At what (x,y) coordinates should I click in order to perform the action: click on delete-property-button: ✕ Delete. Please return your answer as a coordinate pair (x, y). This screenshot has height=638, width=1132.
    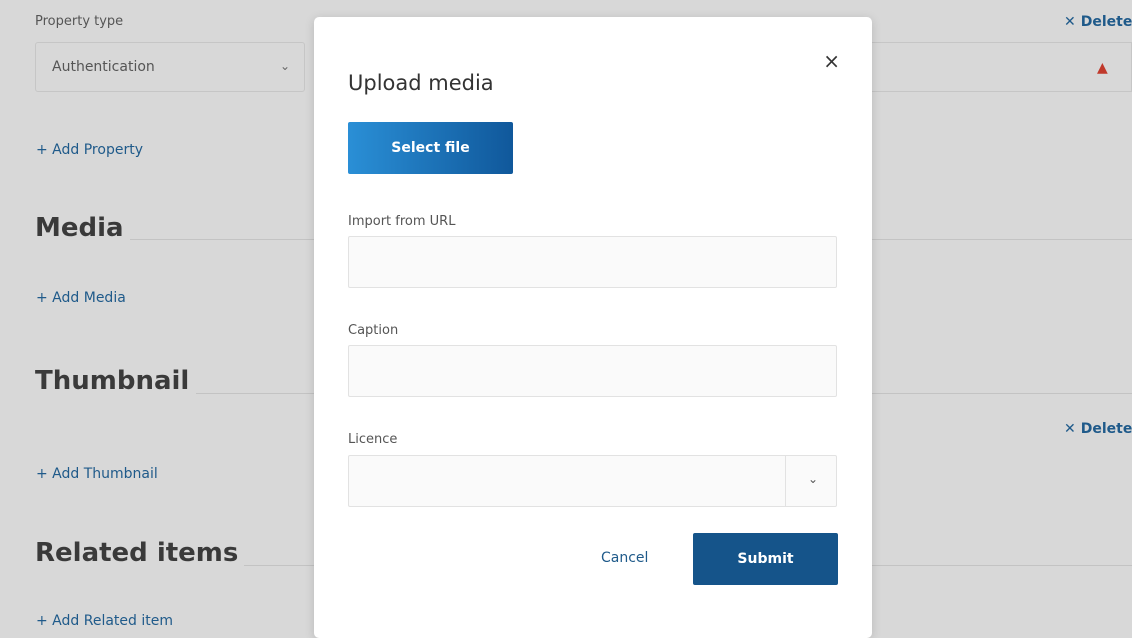
    Looking at the image, I should click on (1098, 22).